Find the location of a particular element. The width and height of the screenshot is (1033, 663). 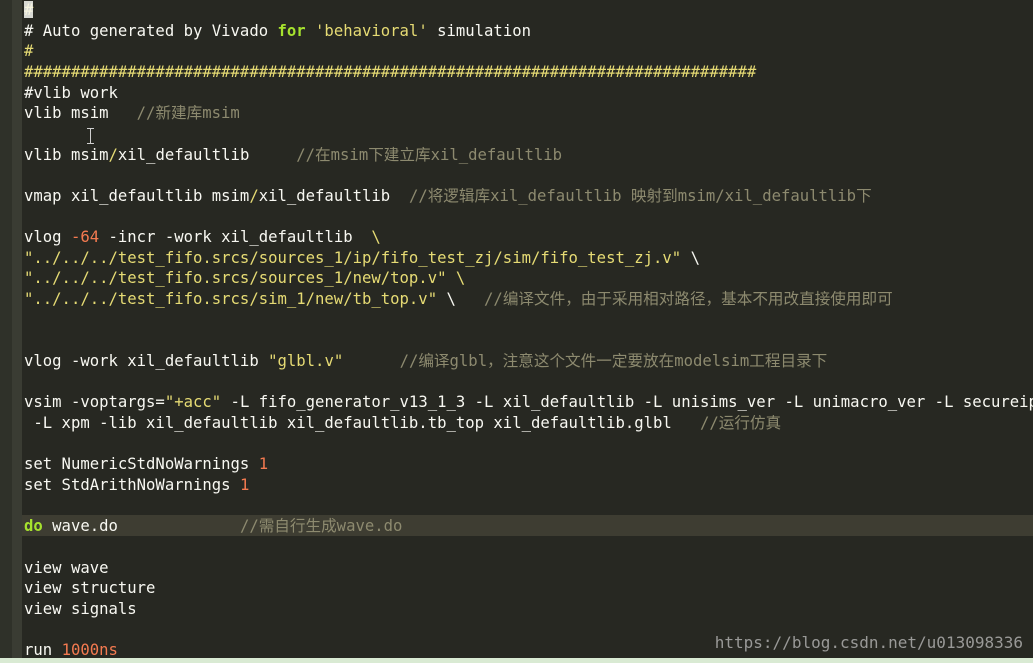

code-token: vsim -voptargs= is located at coordinates (94, 402).